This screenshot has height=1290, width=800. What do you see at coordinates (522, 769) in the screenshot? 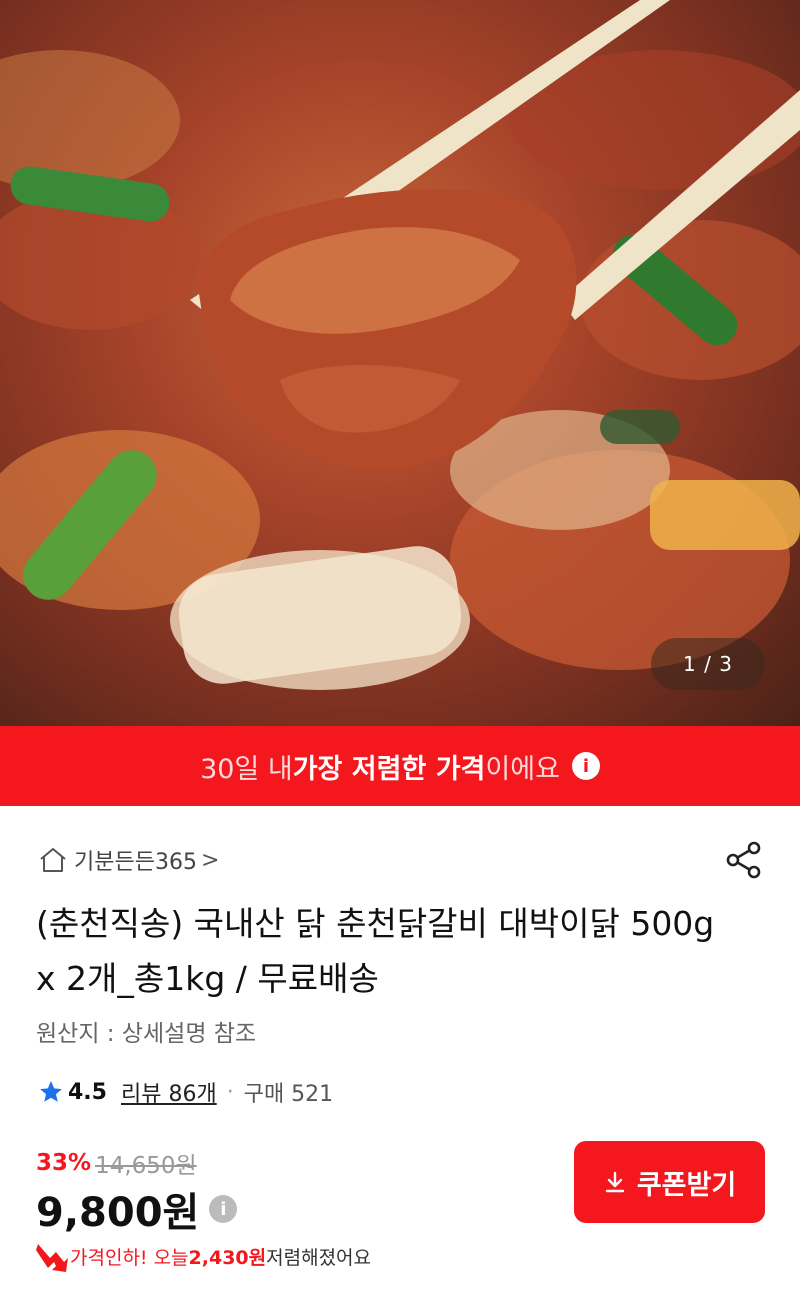
I see `banner-suffix: 이에요` at bounding box center [522, 769].